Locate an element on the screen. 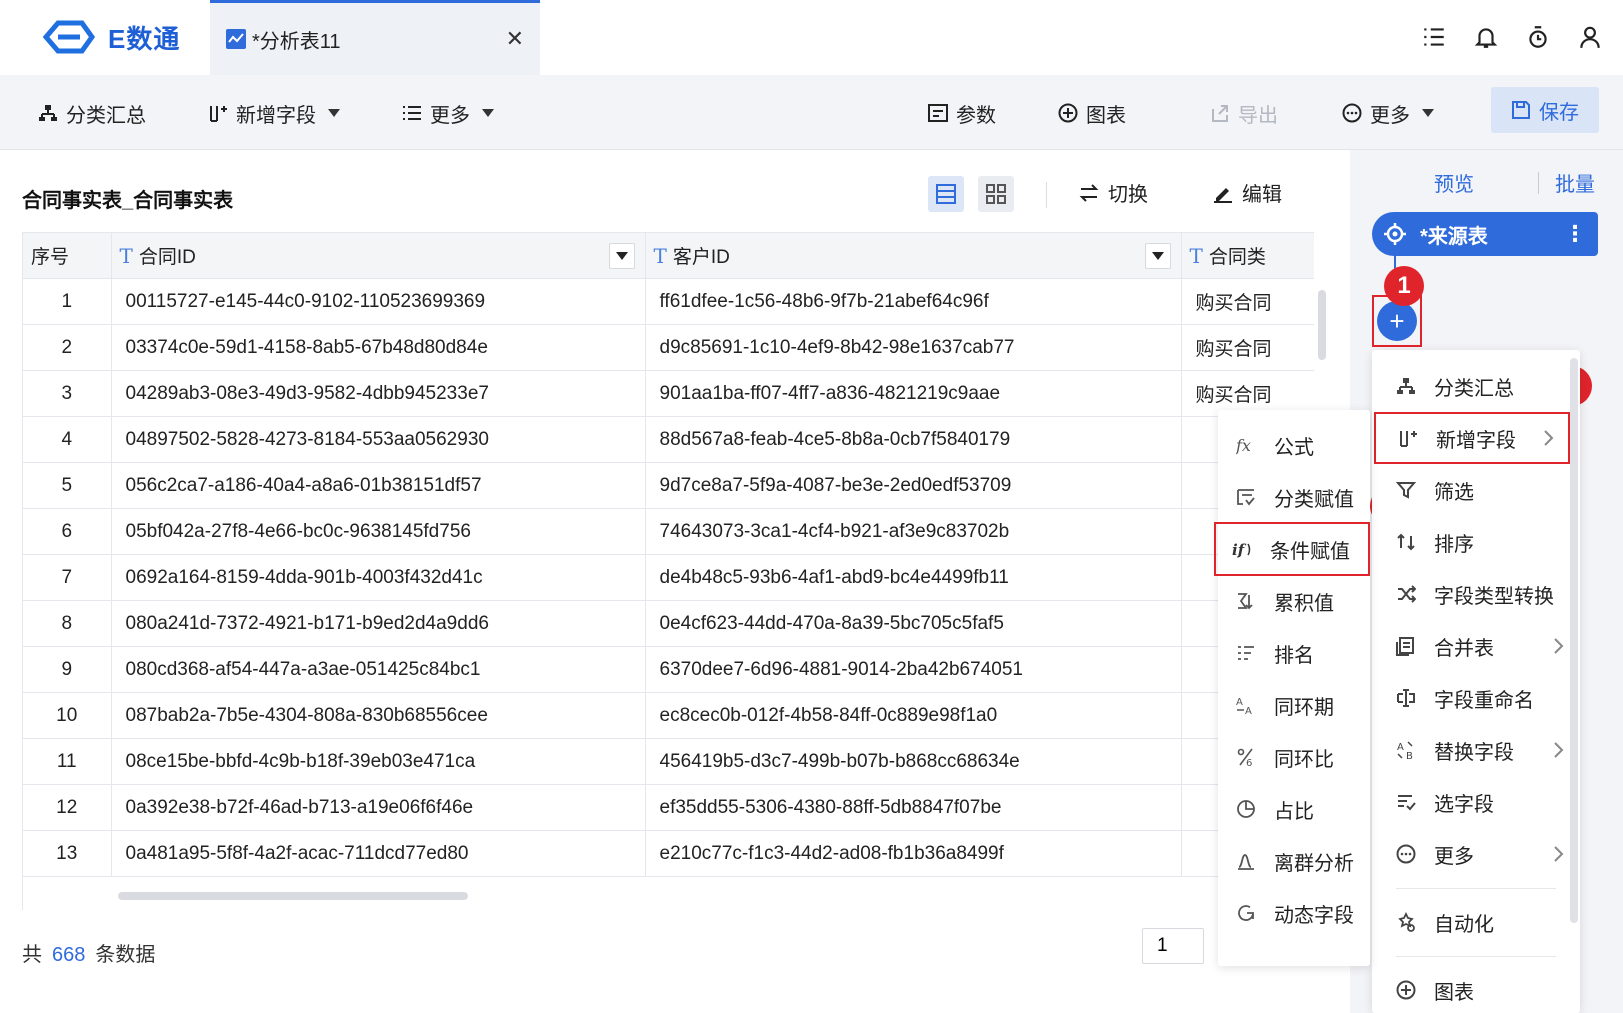 The width and height of the screenshot is (1623, 1013). vertical-scrollbar is located at coordinates (1322, 325).